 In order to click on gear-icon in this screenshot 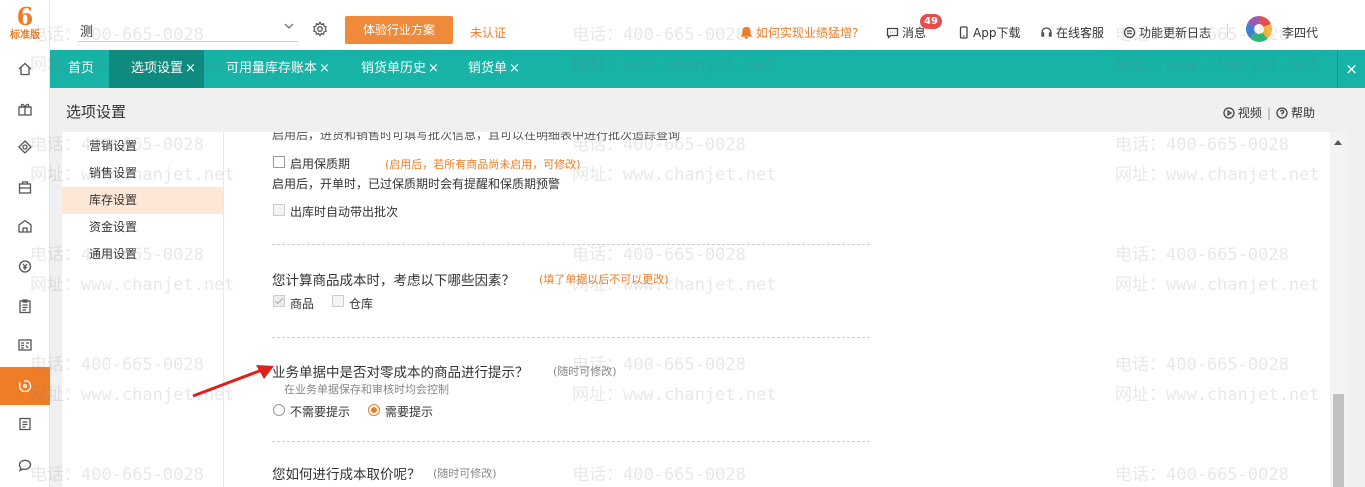, I will do `click(320, 29)`.